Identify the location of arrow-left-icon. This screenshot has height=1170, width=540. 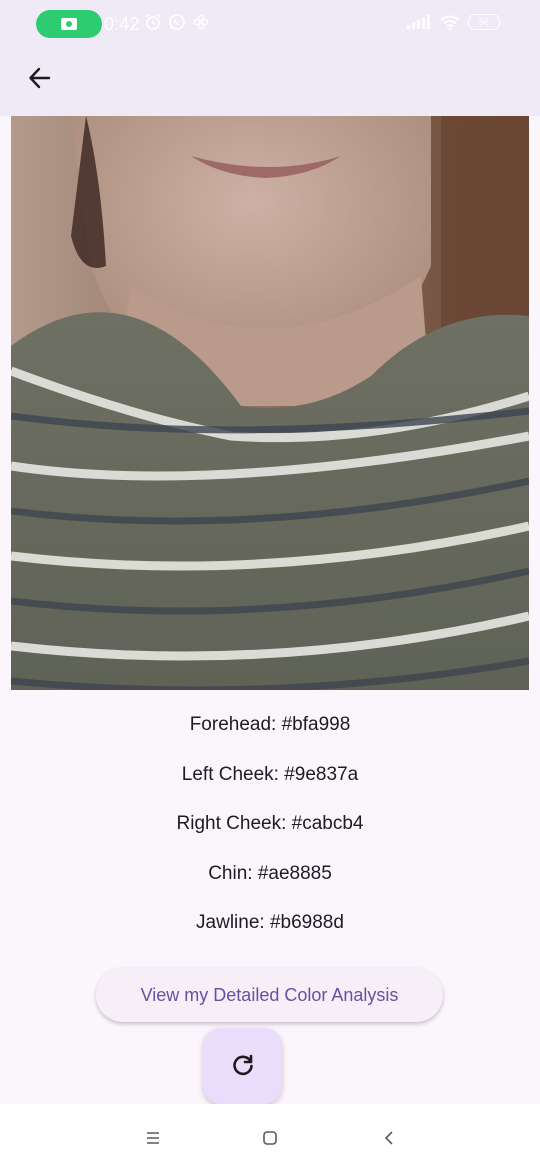
(40, 78).